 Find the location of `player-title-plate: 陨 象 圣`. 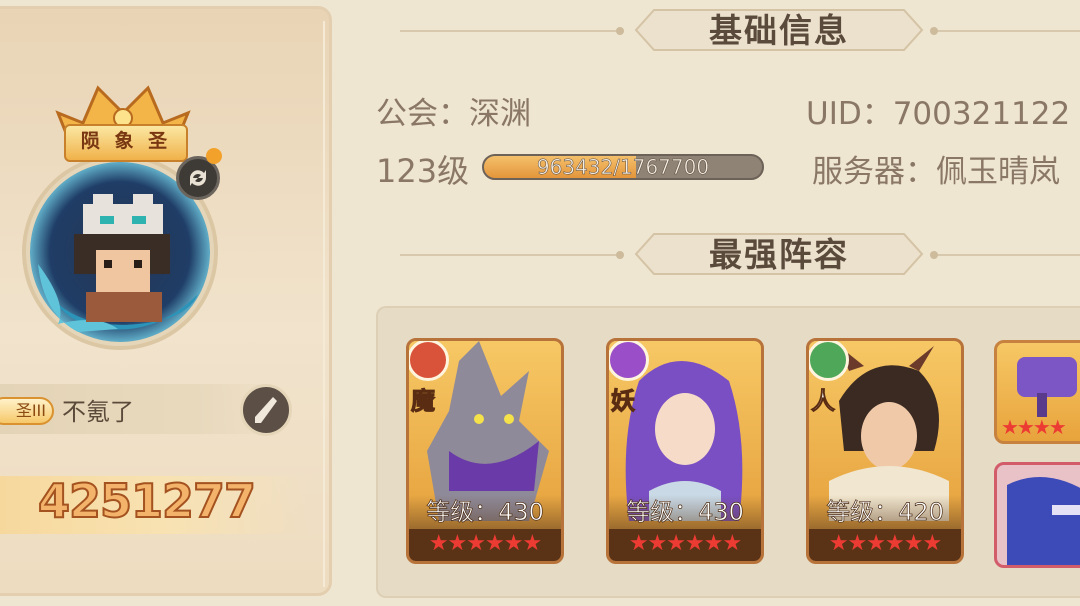

player-title-plate: 陨 象 圣 is located at coordinates (126, 143).